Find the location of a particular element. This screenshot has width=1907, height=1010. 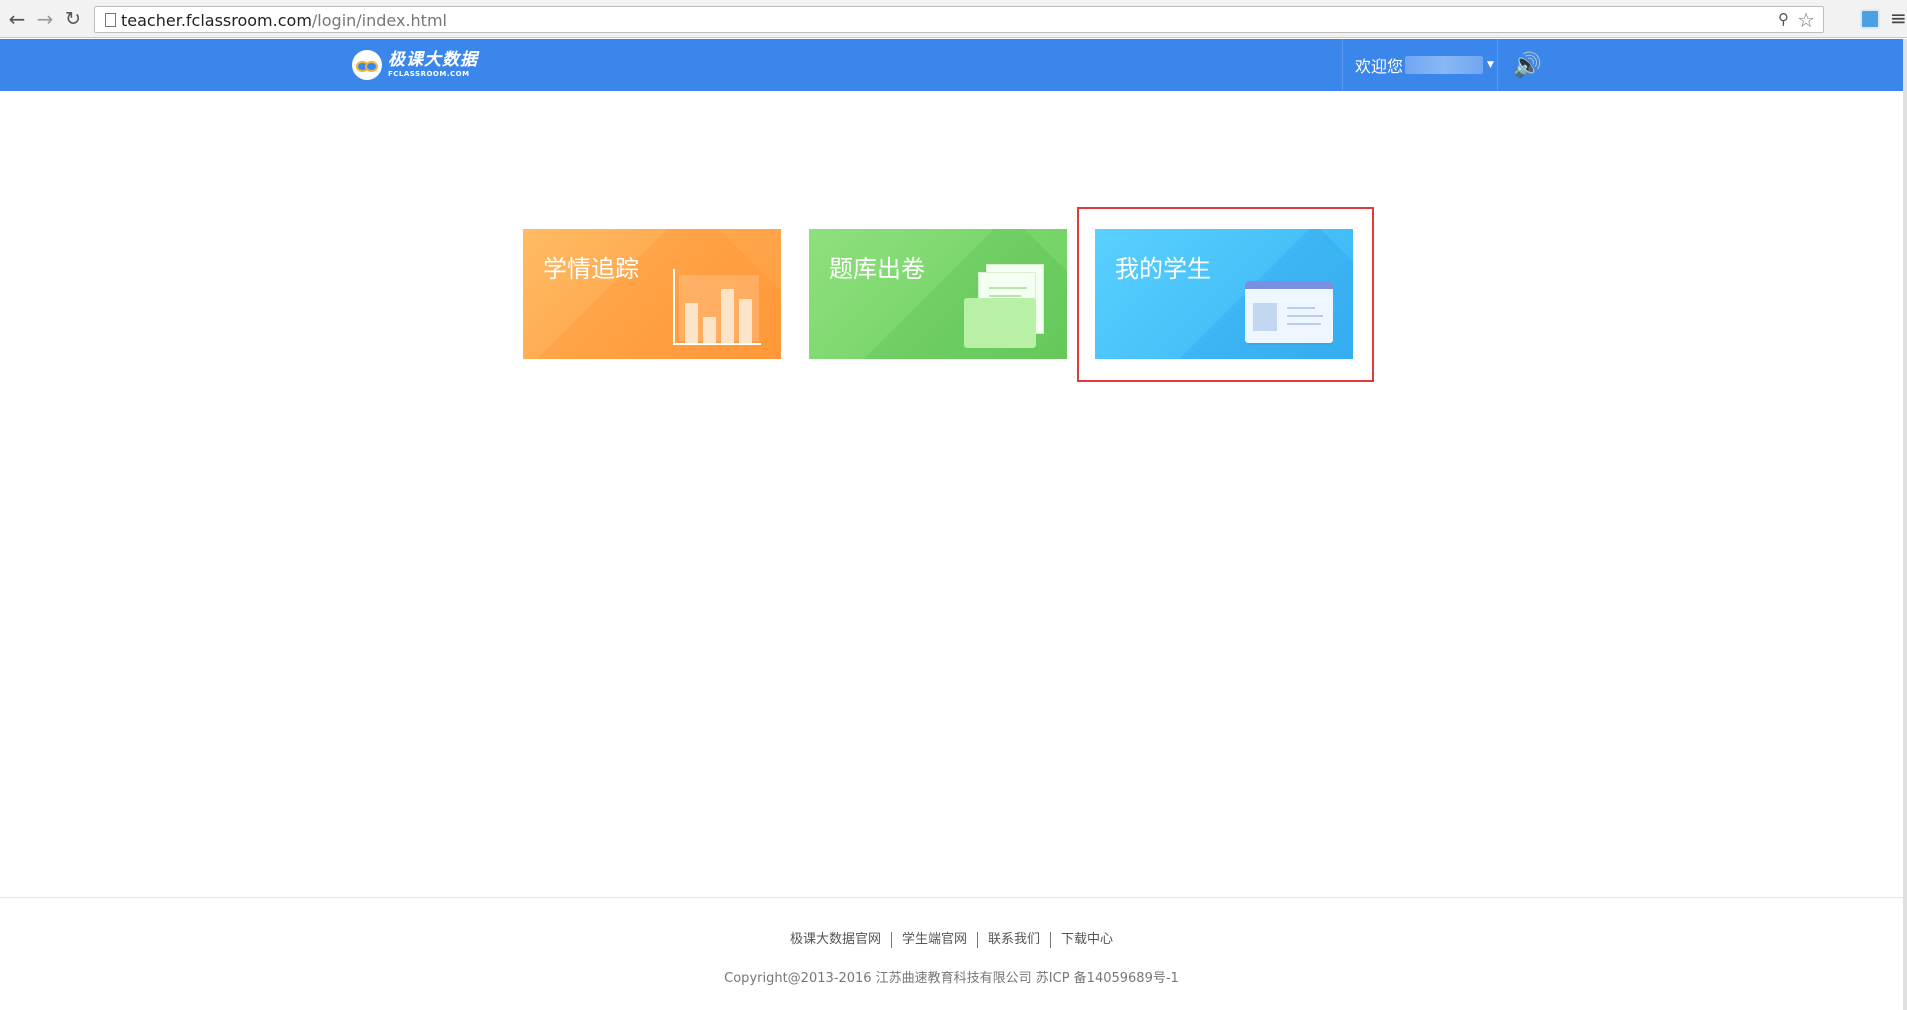

browser-menu-icon: ≡ is located at coordinates (1898, 18).